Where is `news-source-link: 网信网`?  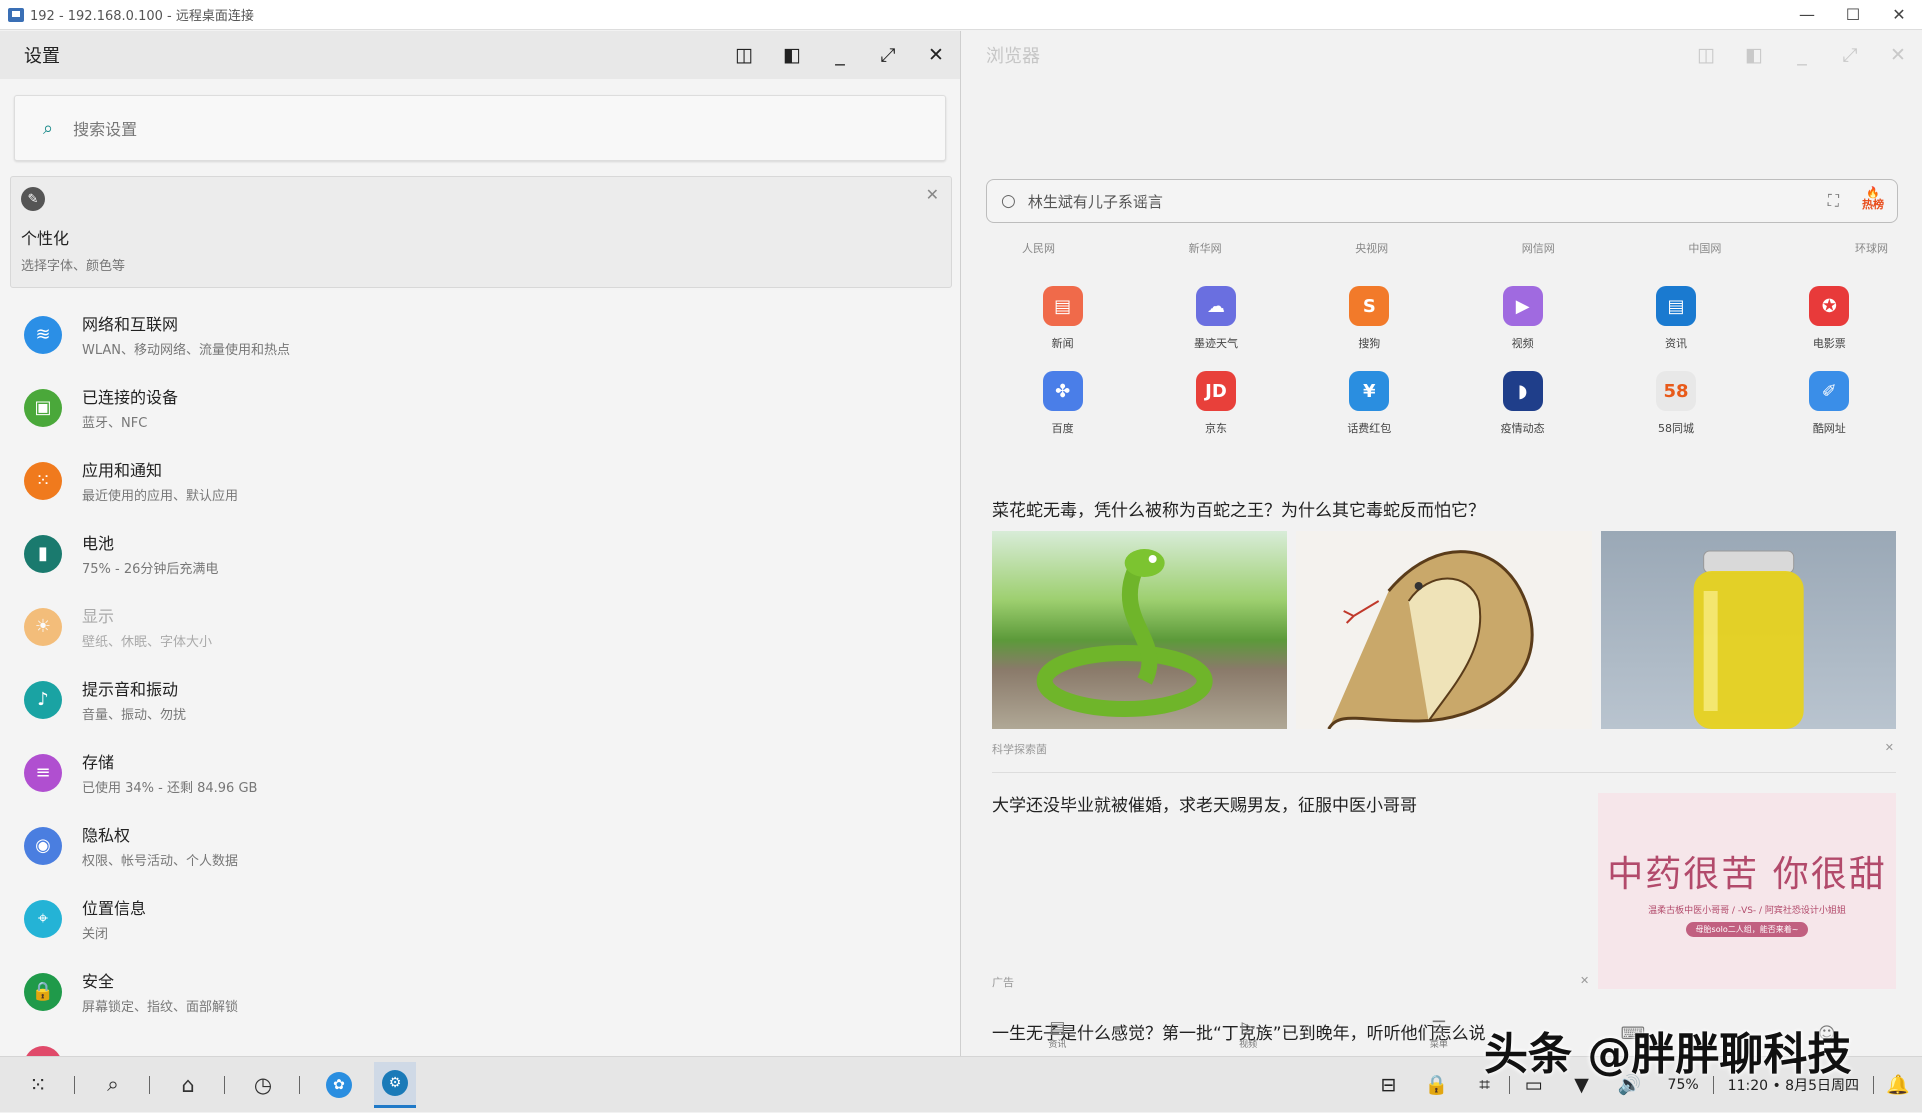
news-source-link: 网信网 is located at coordinates (1538, 248).